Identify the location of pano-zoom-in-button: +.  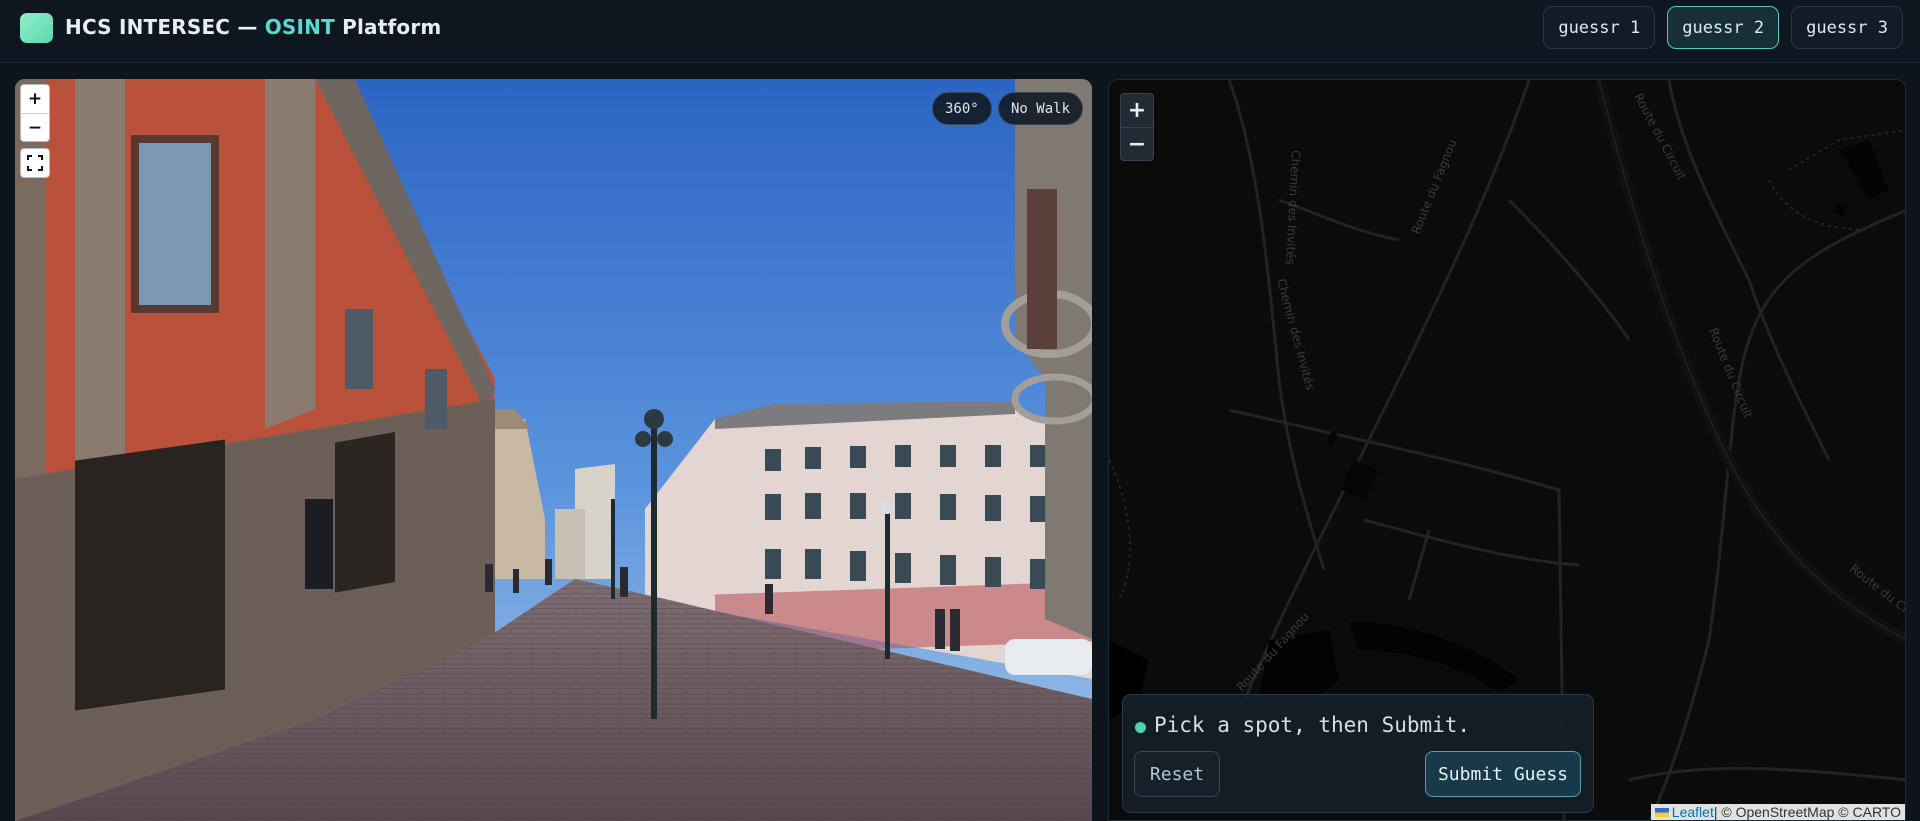
(35, 99).